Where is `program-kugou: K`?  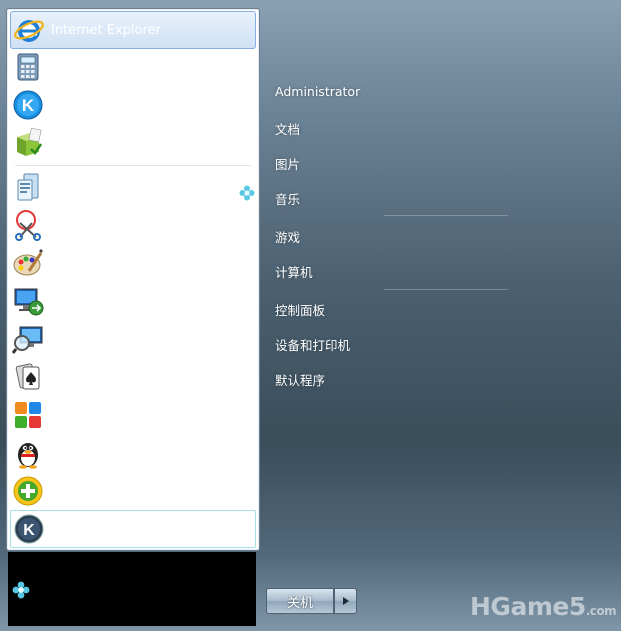 program-kugou: K is located at coordinates (133, 105).